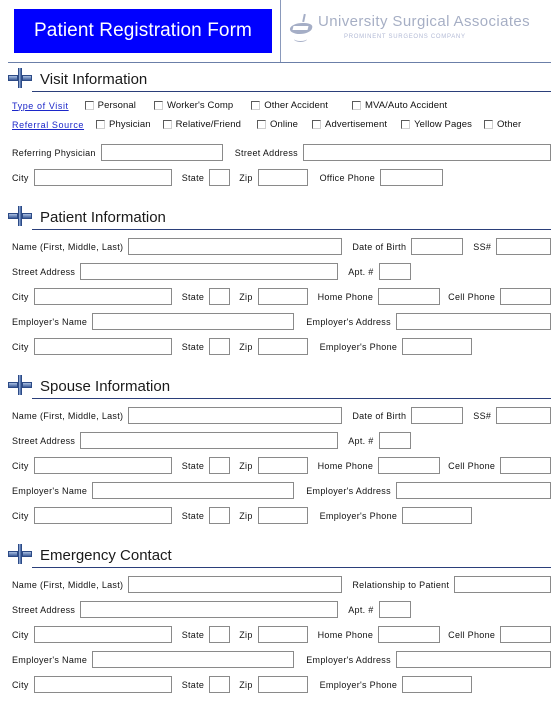  Describe the element at coordinates (161, 152) in the screenshot. I see `referring-physician-input` at that location.